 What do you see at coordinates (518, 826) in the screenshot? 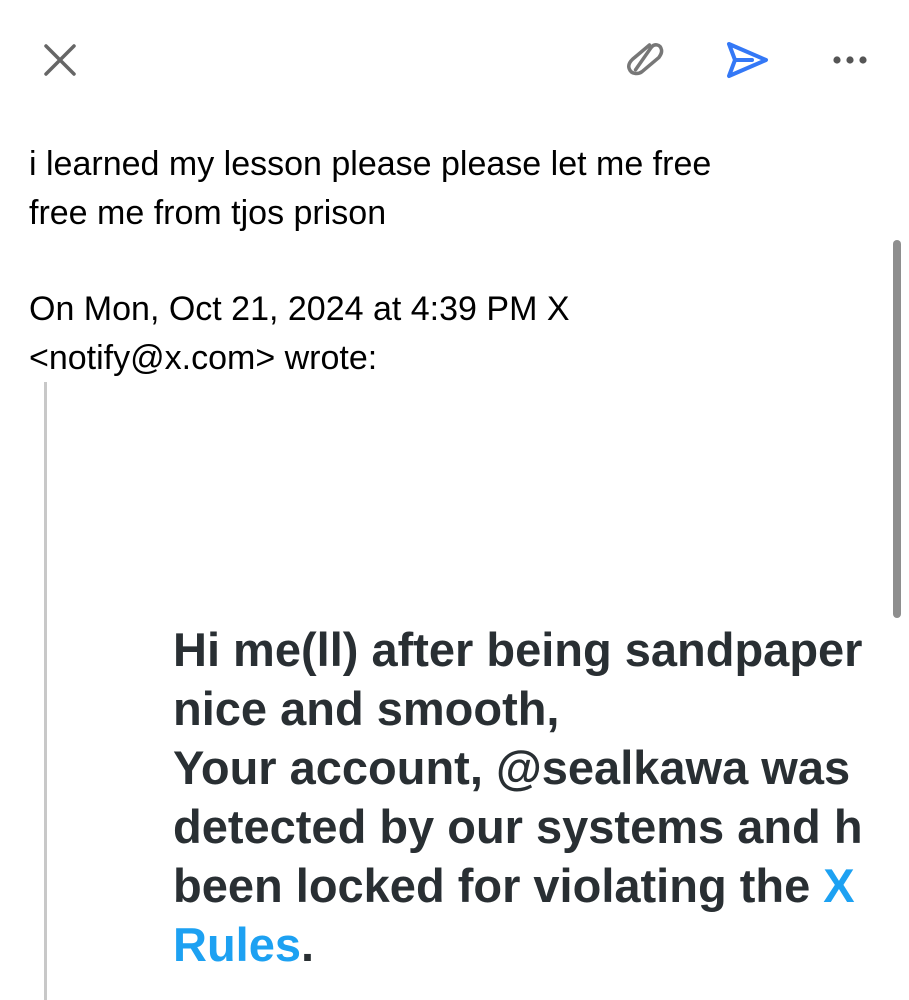
I see `quoted-line-4: detected by our systems and h` at bounding box center [518, 826].